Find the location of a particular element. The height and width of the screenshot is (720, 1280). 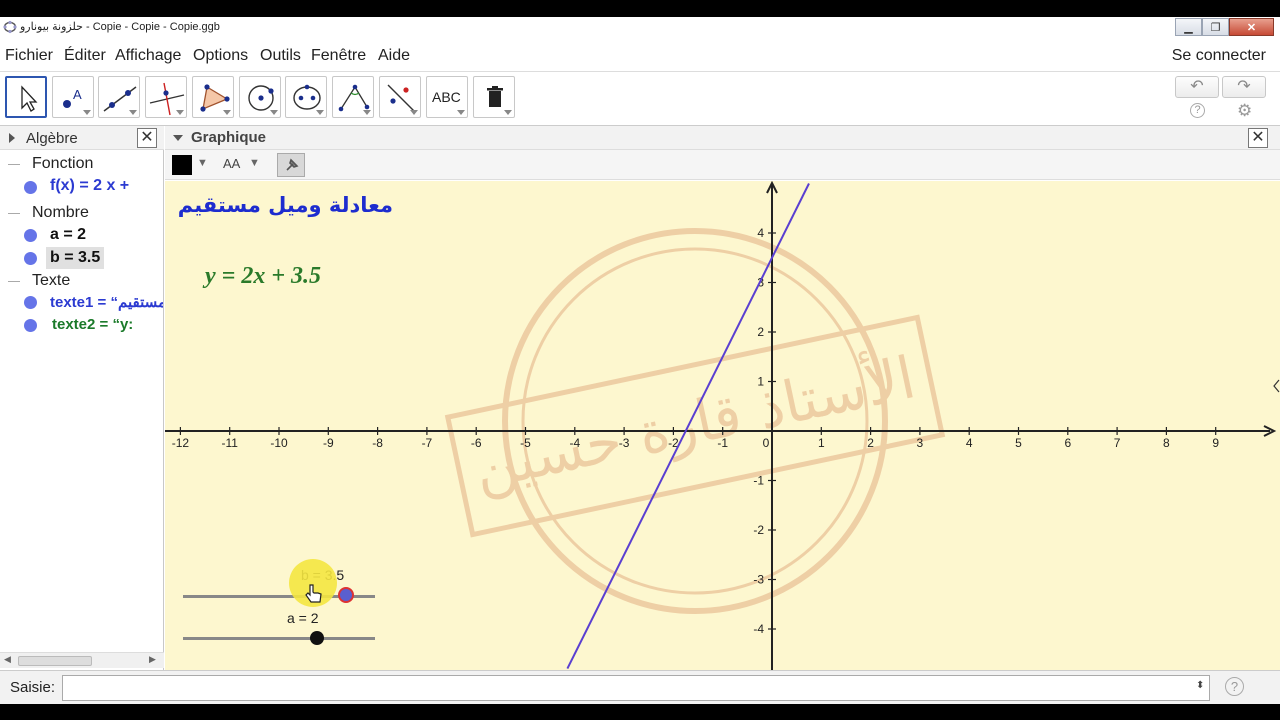

sign-in-link: Se connecter is located at coordinates (1219, 56).